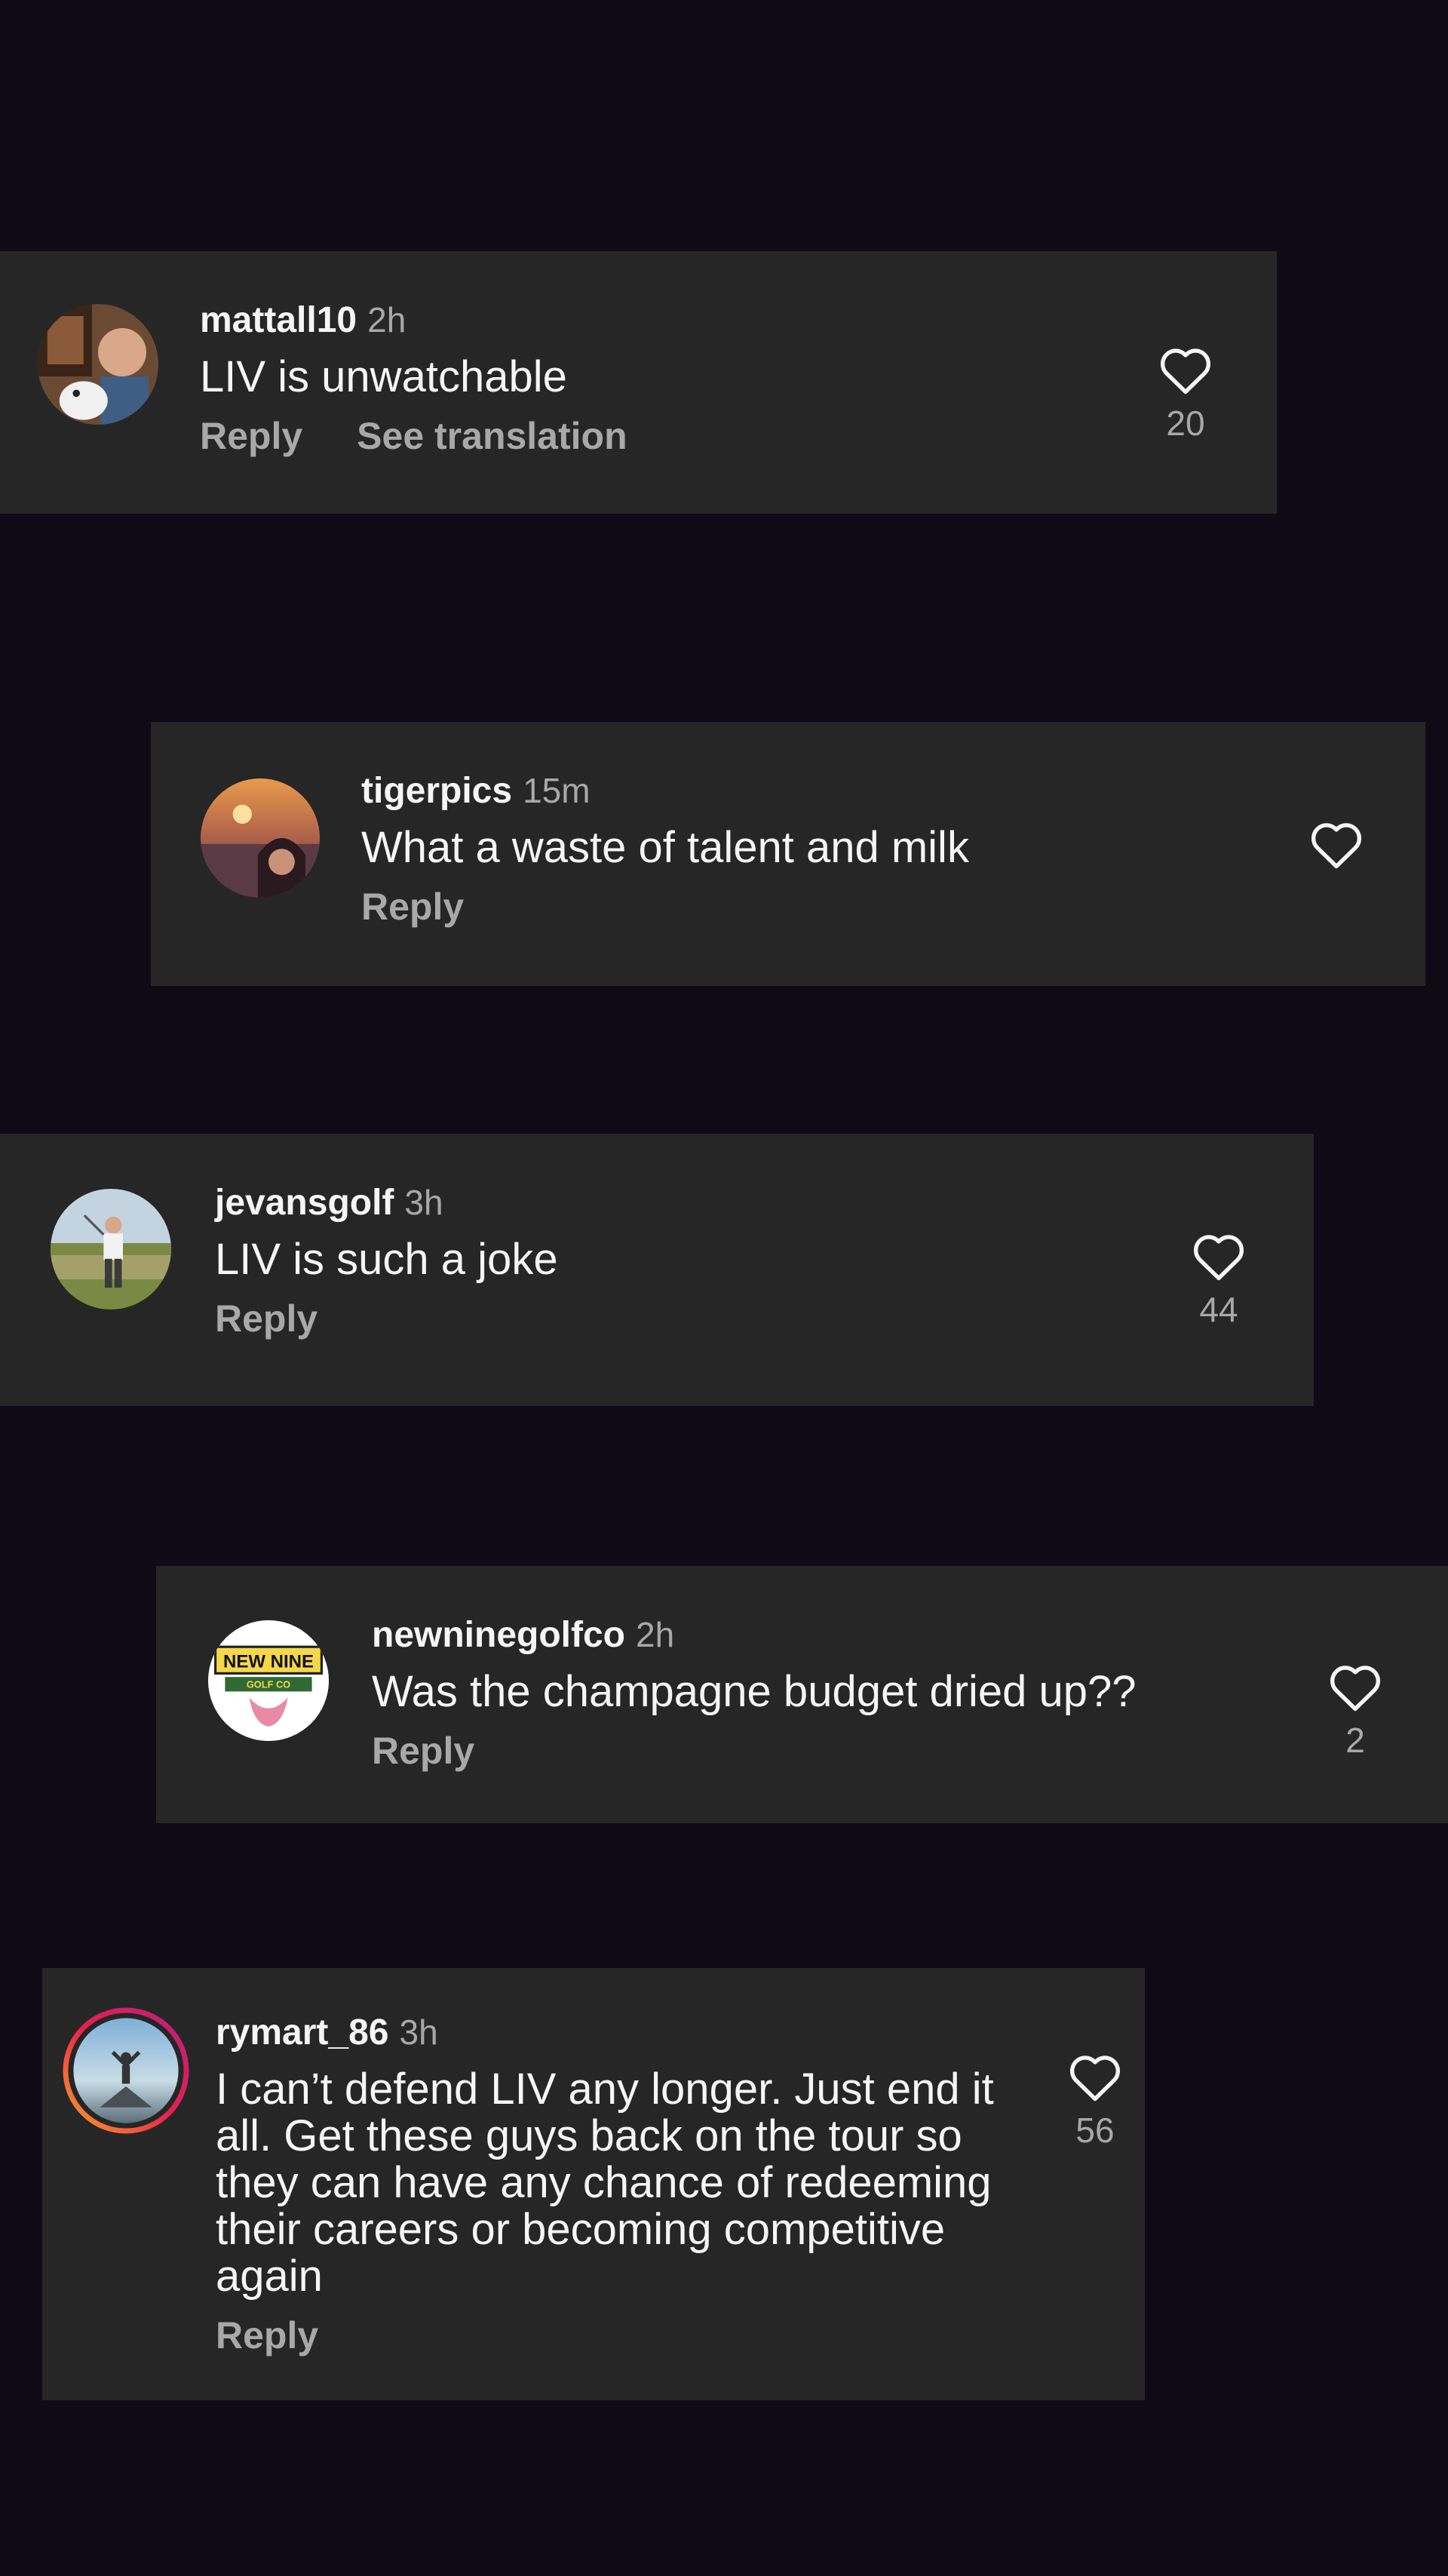 Image resolution: width=1448 pixels, height=2576 pixels. Describe the element at coordinates (1095, 2130) in the screenshot. I see `like-count: 56` at that location.